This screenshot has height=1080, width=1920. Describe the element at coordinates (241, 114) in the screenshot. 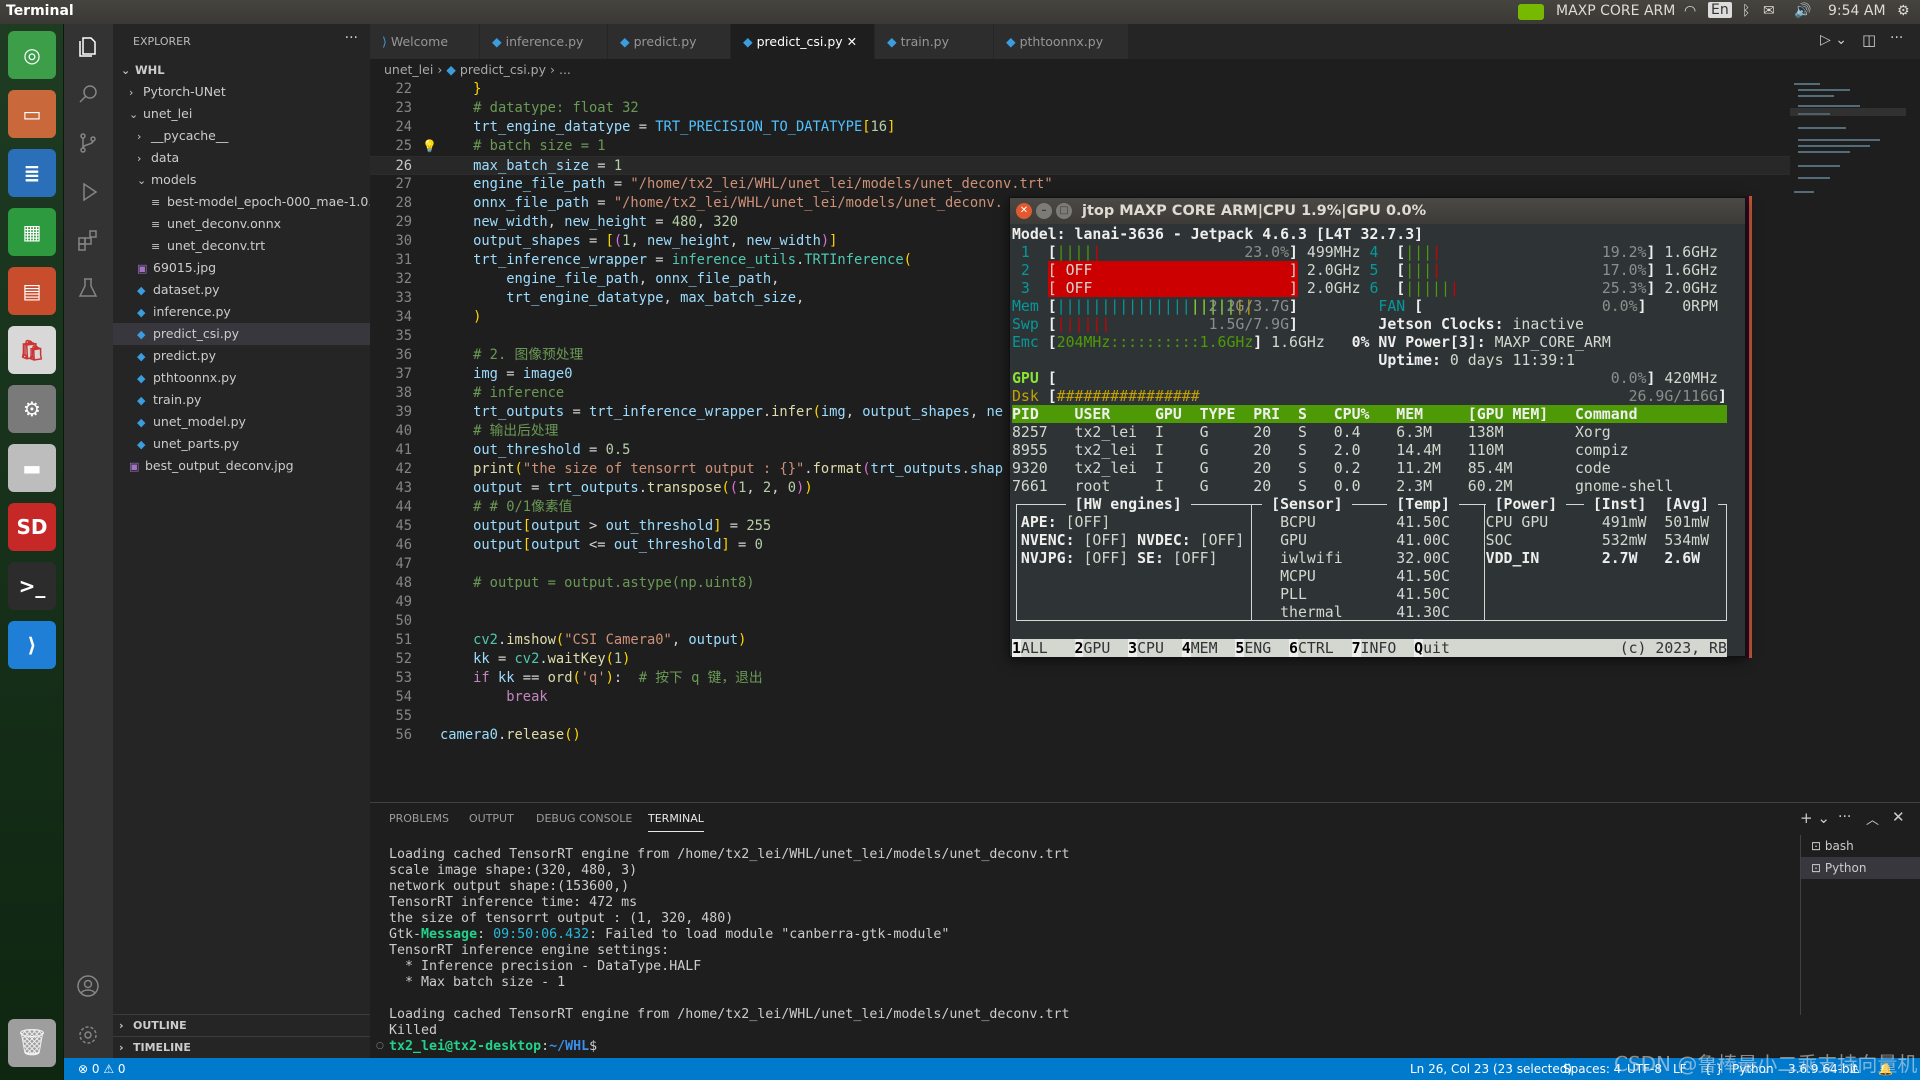

I see `tree-item: ⌄ unet_lei` at that location.